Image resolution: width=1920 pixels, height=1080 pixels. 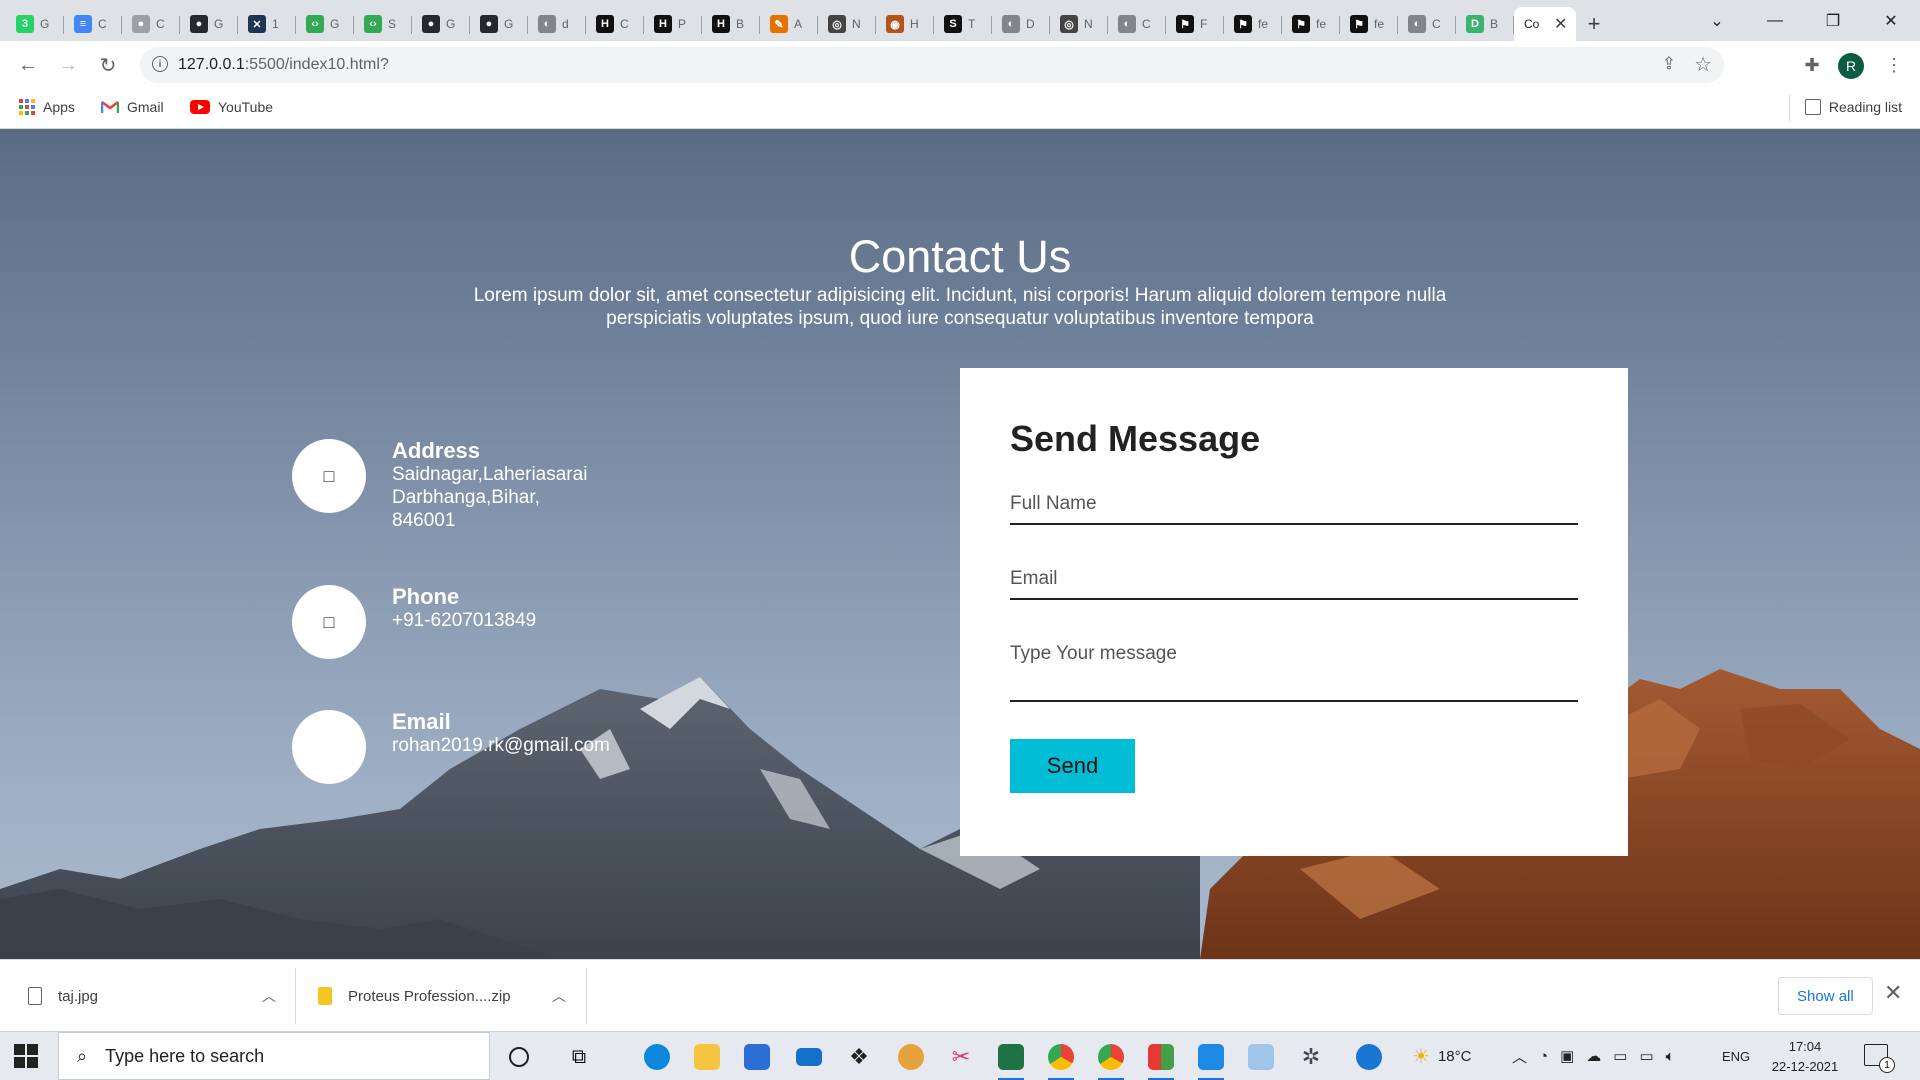 I want to click on site-info-icon: i, so click(x=160, y=64).